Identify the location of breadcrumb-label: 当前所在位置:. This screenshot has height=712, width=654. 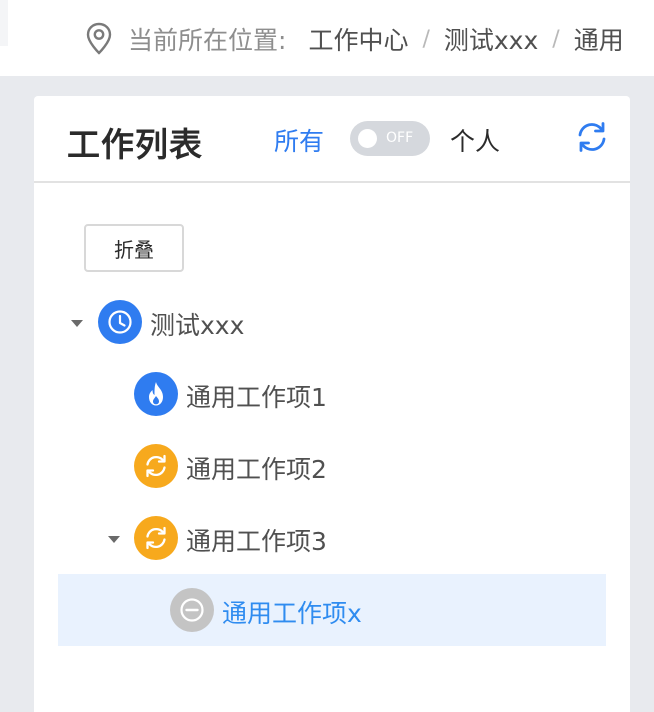
(207, 40).